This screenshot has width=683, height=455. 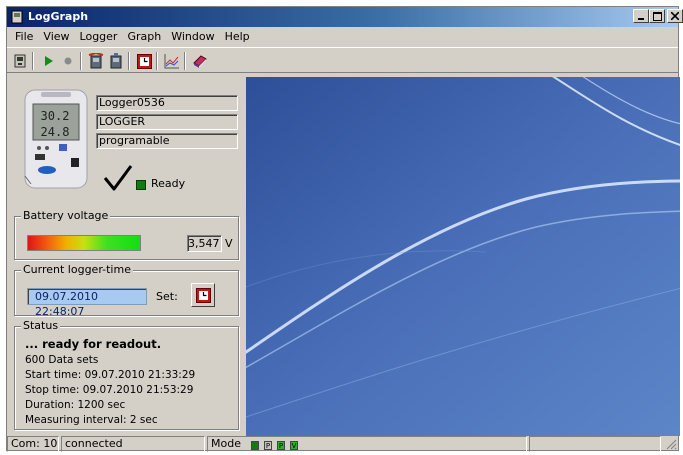 I want to click on status-headline: ... ready for readout., so click(x=93, y=344).